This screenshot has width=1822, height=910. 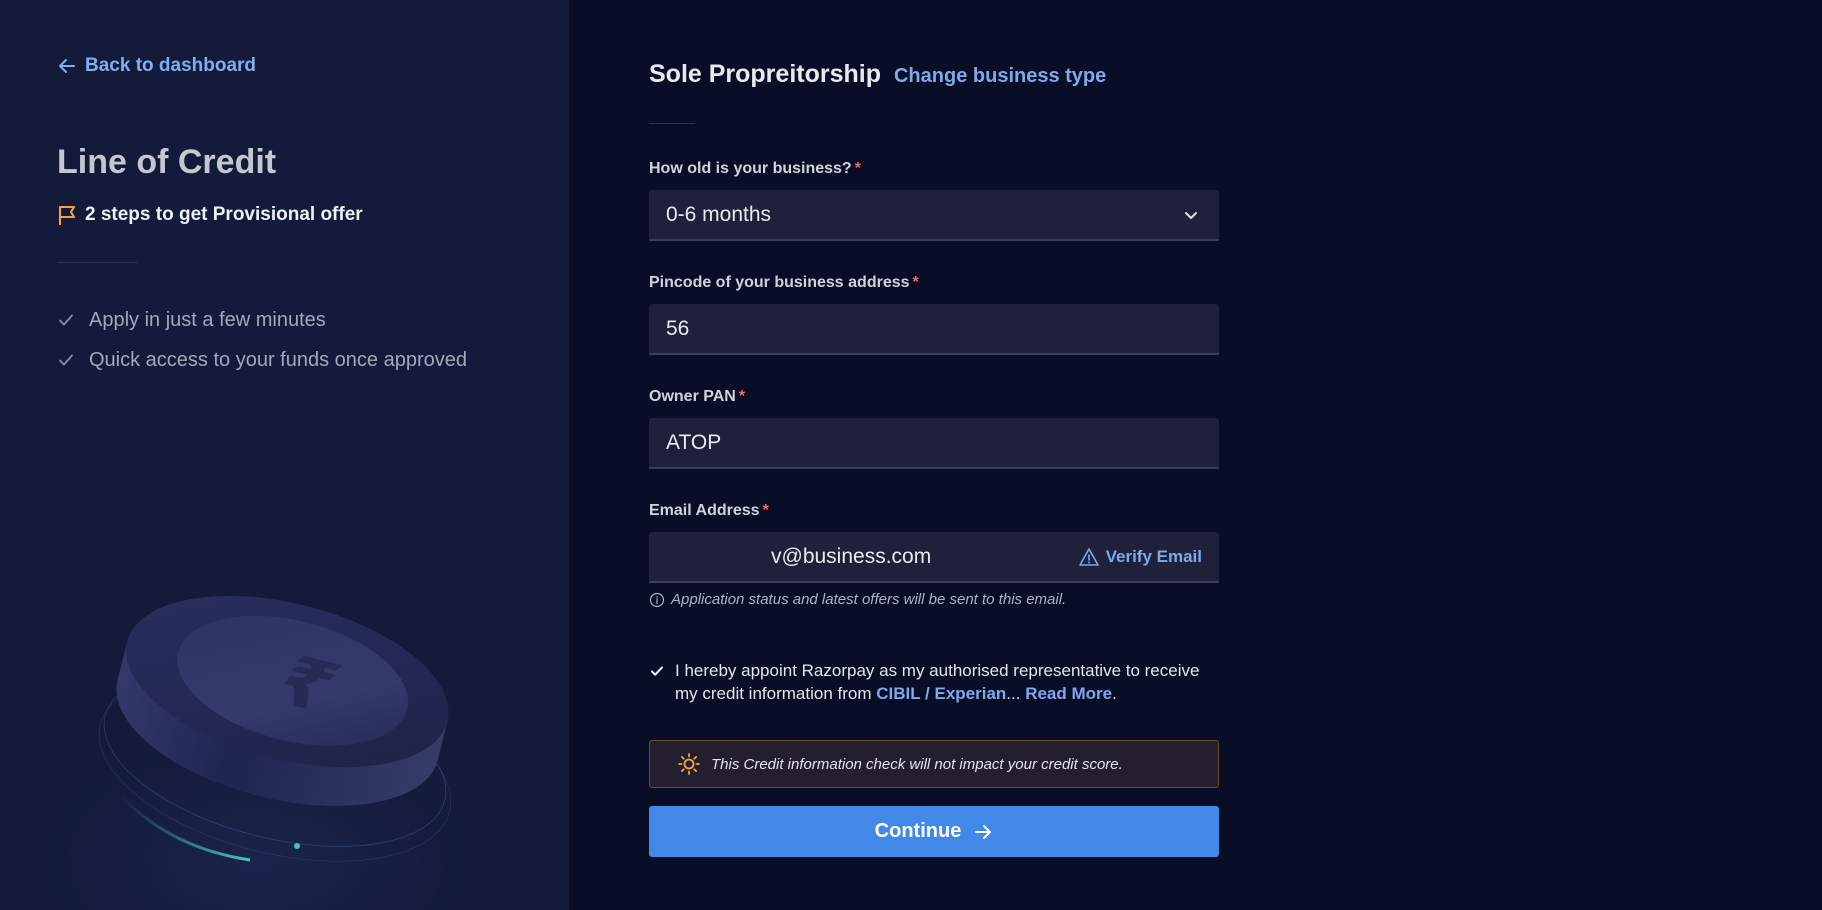 I want to click on continue-label: Continue, so click(x=918, y=831).